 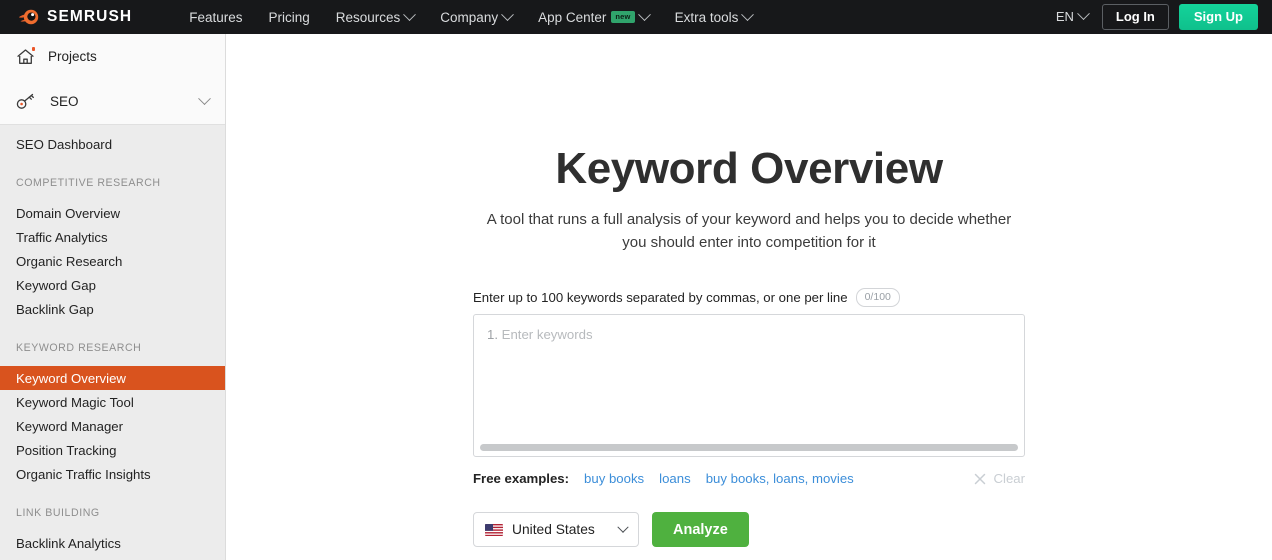 I want to click on sidebar-item-label: Keyword Magic Tool, so click(x=75, y=402).